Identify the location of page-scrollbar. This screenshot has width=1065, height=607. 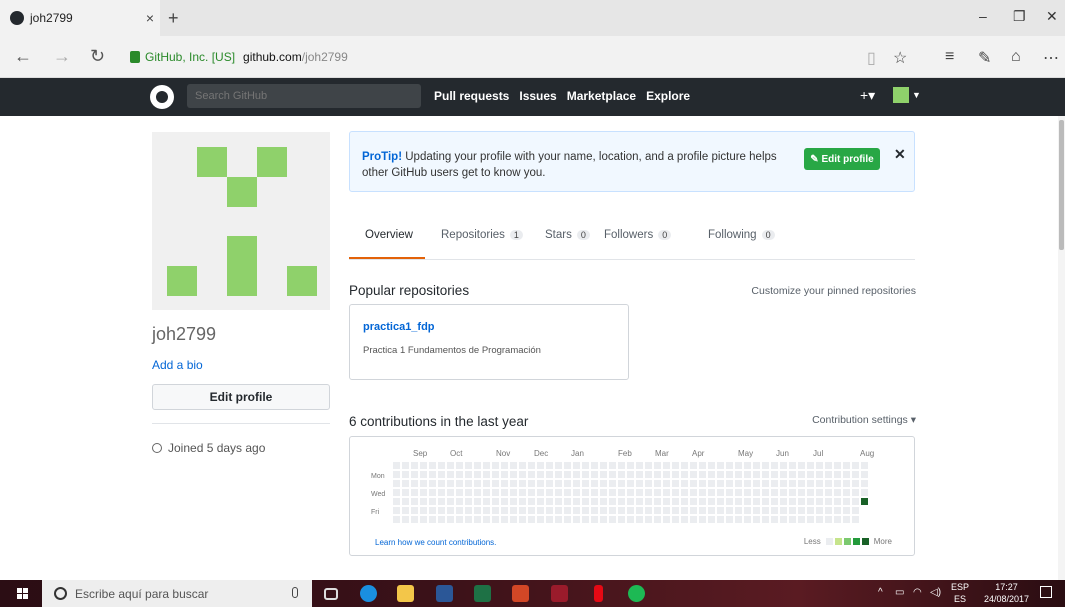
(1061, 348).